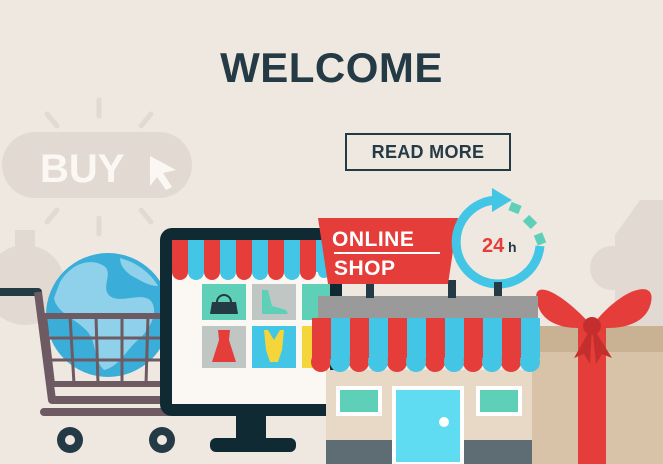  Describe the element at coordinates (428, 425) in the screenshot. I see `shop-door` at that location.